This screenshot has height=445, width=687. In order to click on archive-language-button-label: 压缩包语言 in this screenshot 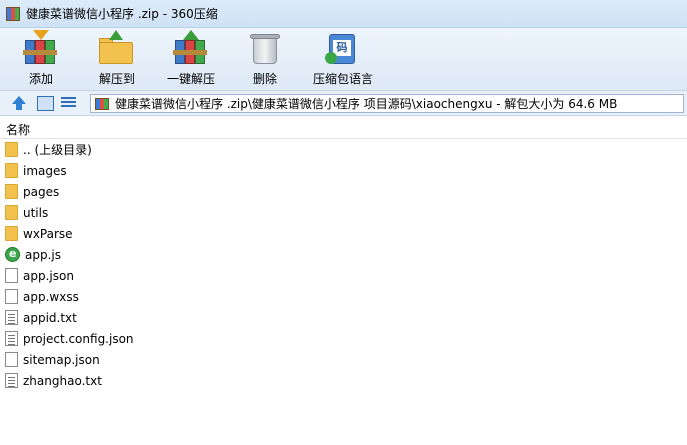, I will do `click(342, 79)`.